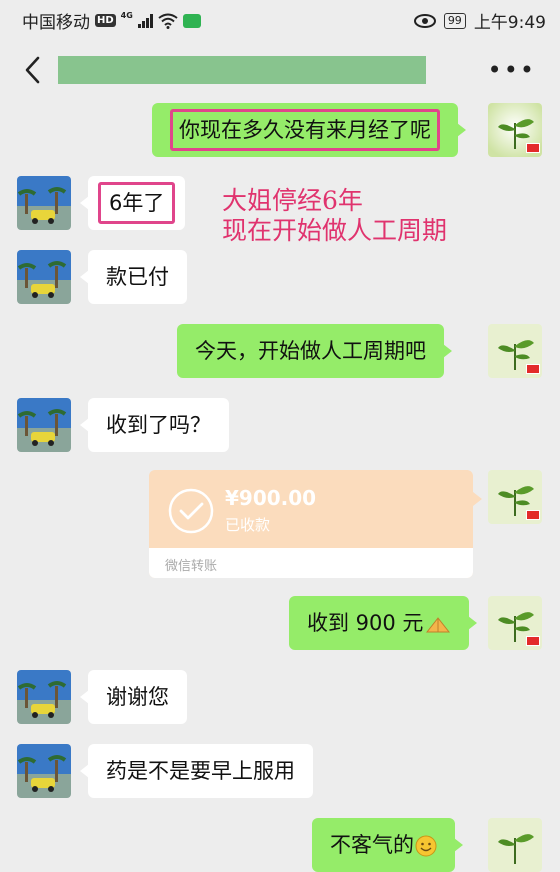  What do you see at coordinates (314, 351) in the screenshot?
I see `message-bubble-sent: 今天，开始做人工周期吧` at bounding box center [314, 351].